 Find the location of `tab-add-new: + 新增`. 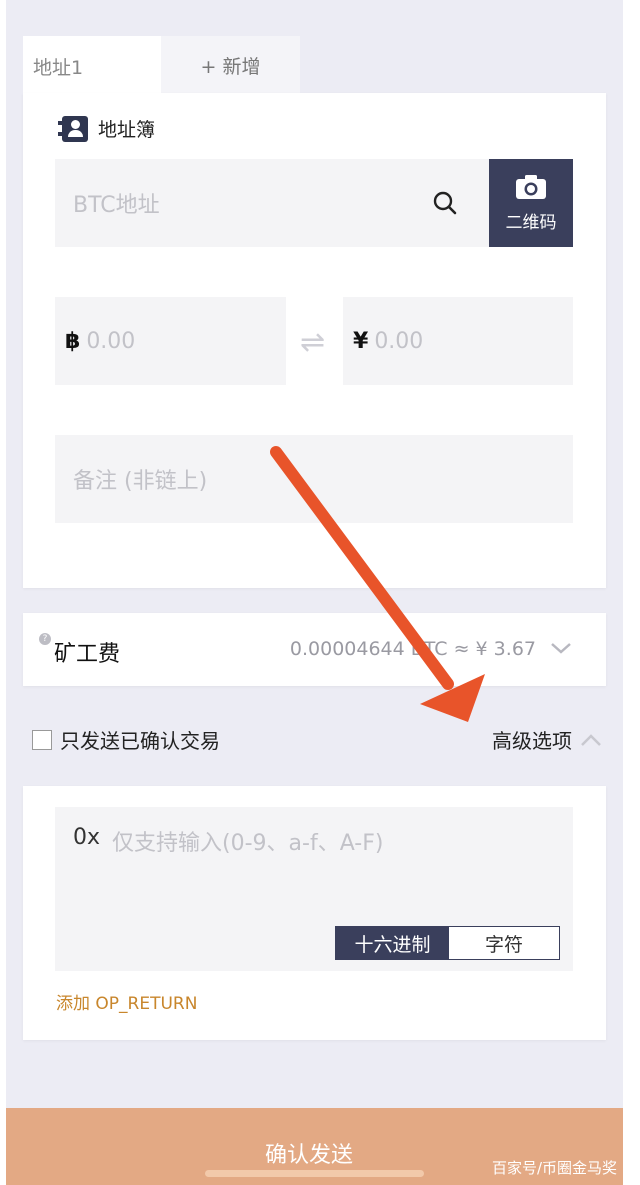

tab-add-new: + 新增 is located at coordinates (230, 65).